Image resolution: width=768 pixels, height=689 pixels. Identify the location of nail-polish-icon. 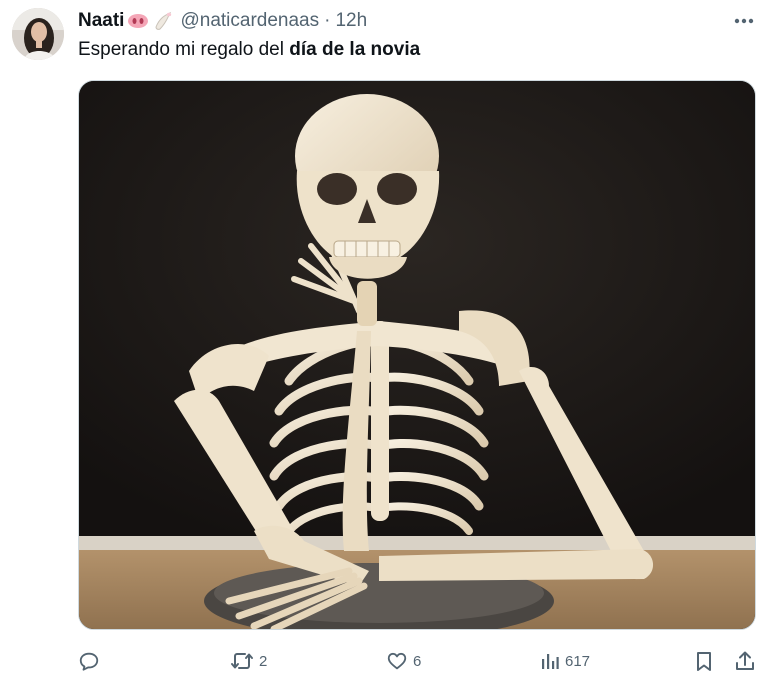
(163, 21).